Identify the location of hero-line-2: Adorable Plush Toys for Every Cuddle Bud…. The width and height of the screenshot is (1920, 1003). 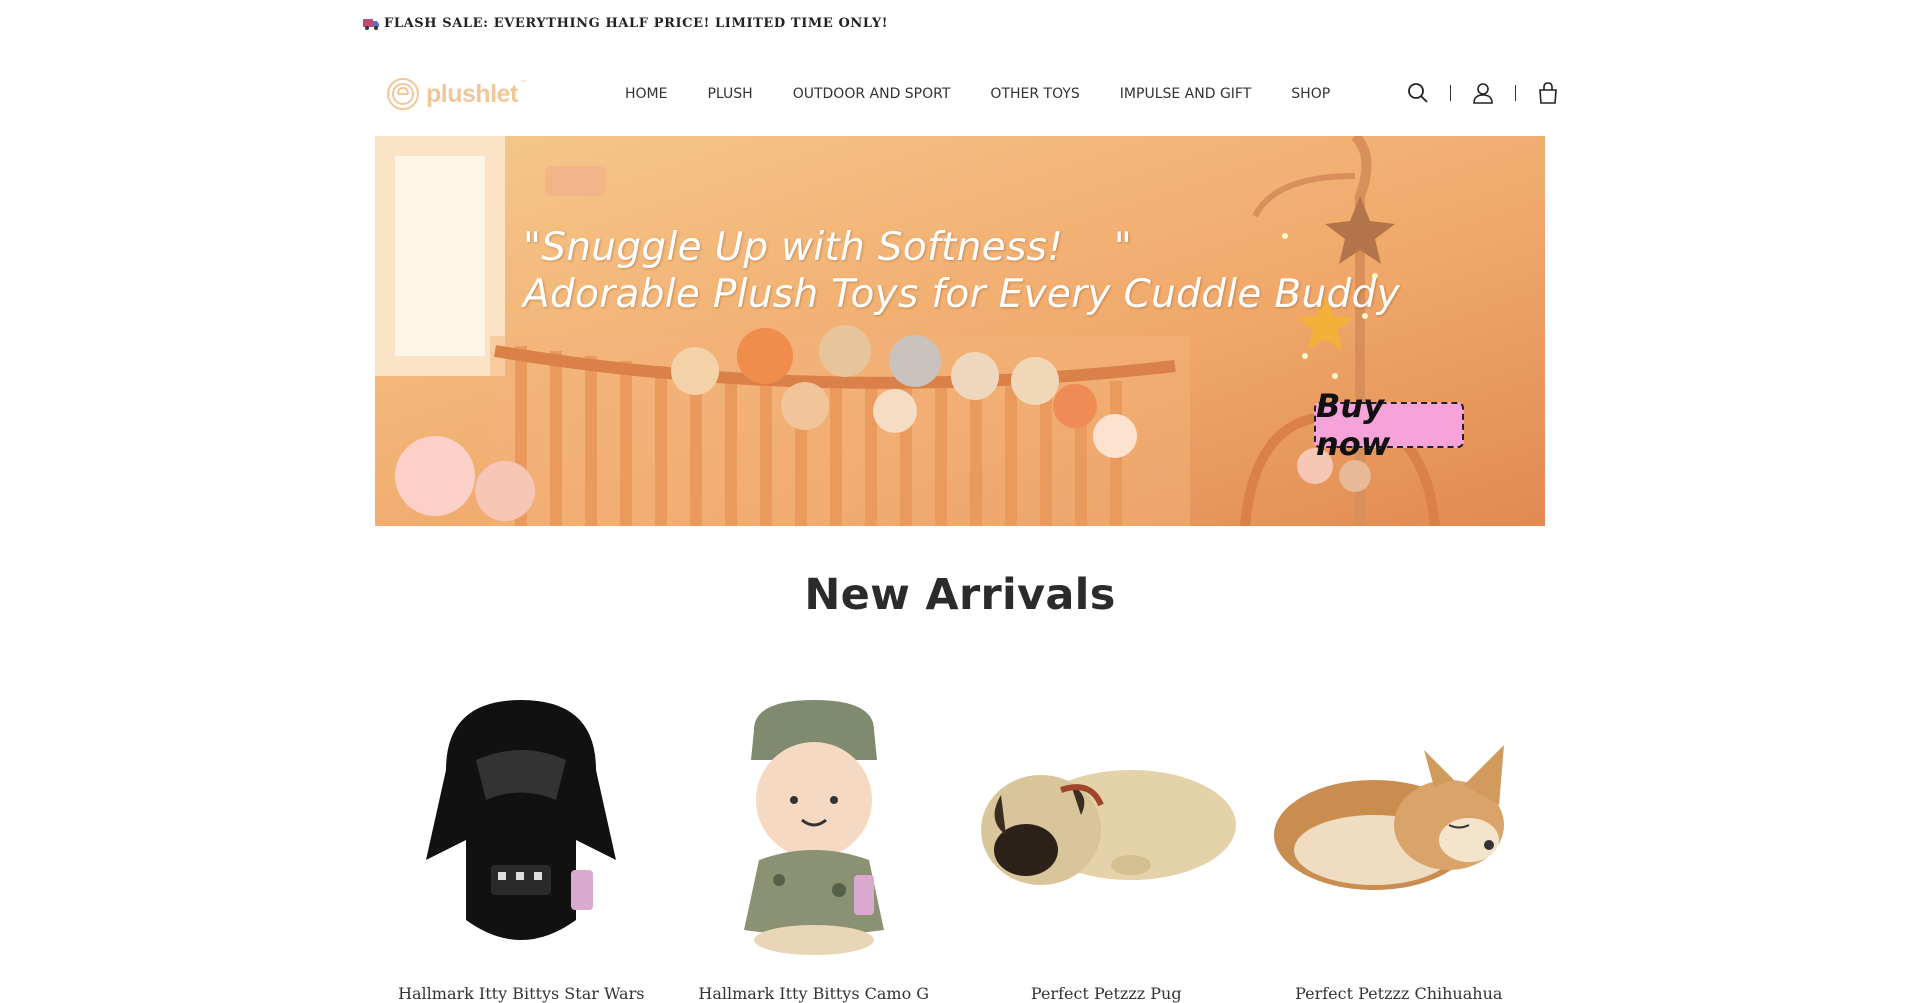
(961, 294).